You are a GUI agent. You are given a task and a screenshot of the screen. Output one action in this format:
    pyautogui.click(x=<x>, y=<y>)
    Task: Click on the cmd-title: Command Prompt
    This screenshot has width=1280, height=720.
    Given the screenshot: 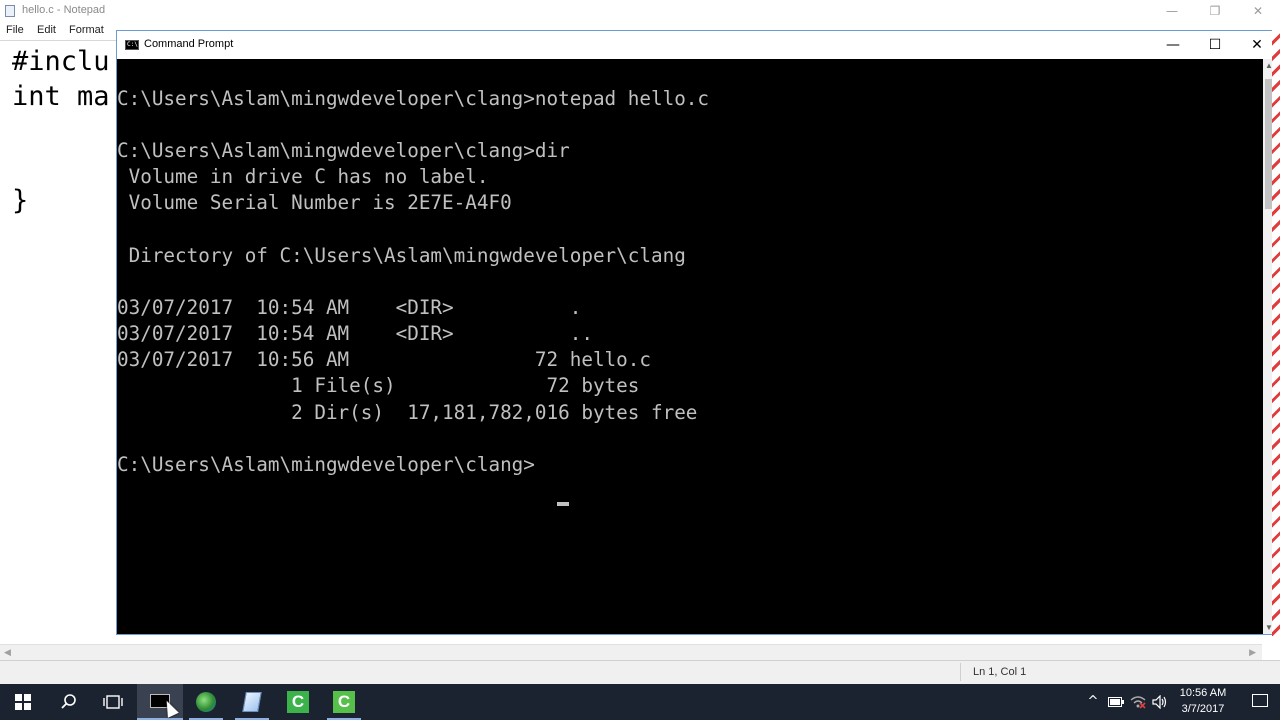 What is the action you would take?
    pyautogui.click(x=189, y=44)
    